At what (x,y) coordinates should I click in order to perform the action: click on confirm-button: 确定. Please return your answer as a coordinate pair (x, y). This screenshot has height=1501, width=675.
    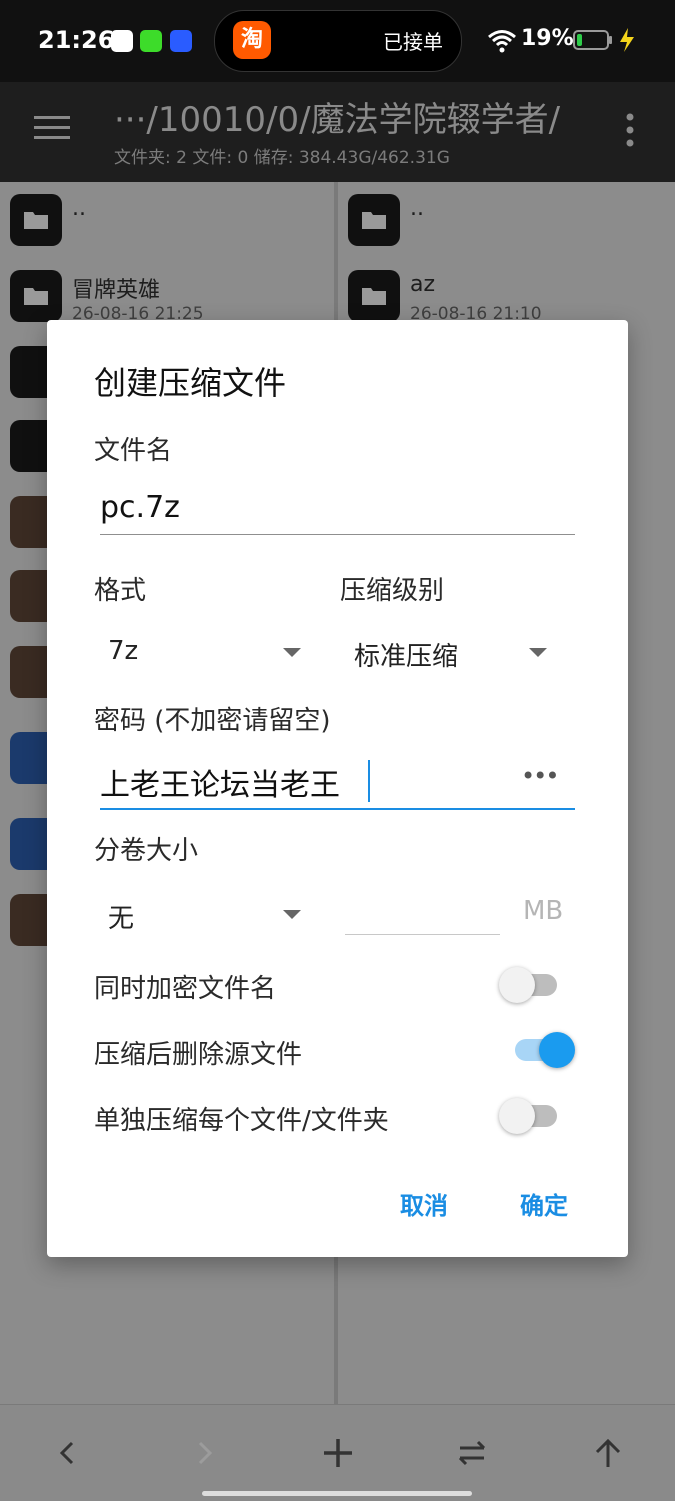
    Looking at the image, I should click on (544, 1203).